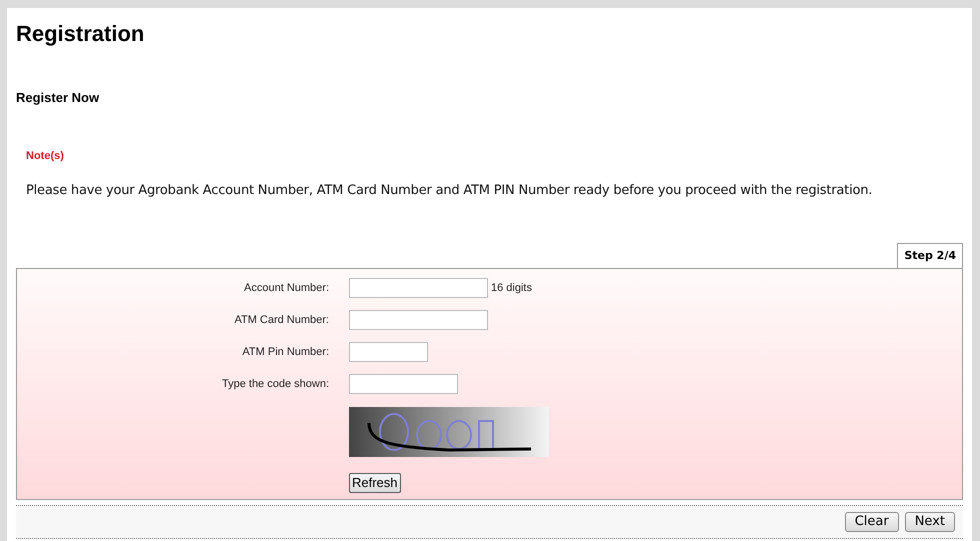 The image size is (980, 541). I want to click on field-label: Account Number:, so click(286, 288).